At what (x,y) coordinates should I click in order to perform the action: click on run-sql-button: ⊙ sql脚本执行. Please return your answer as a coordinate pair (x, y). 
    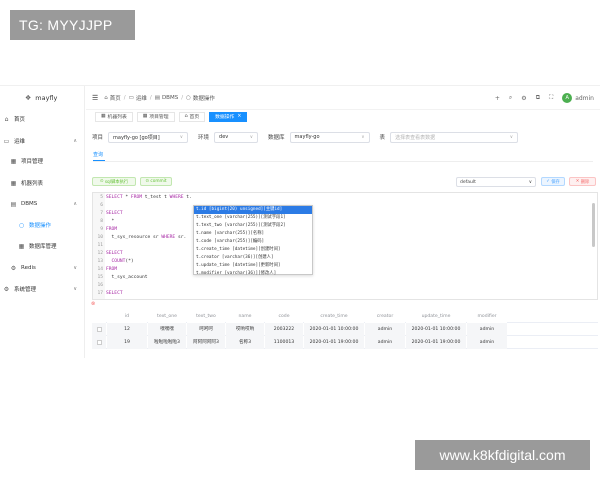
    Looking at the image, I should click on (114, 181).